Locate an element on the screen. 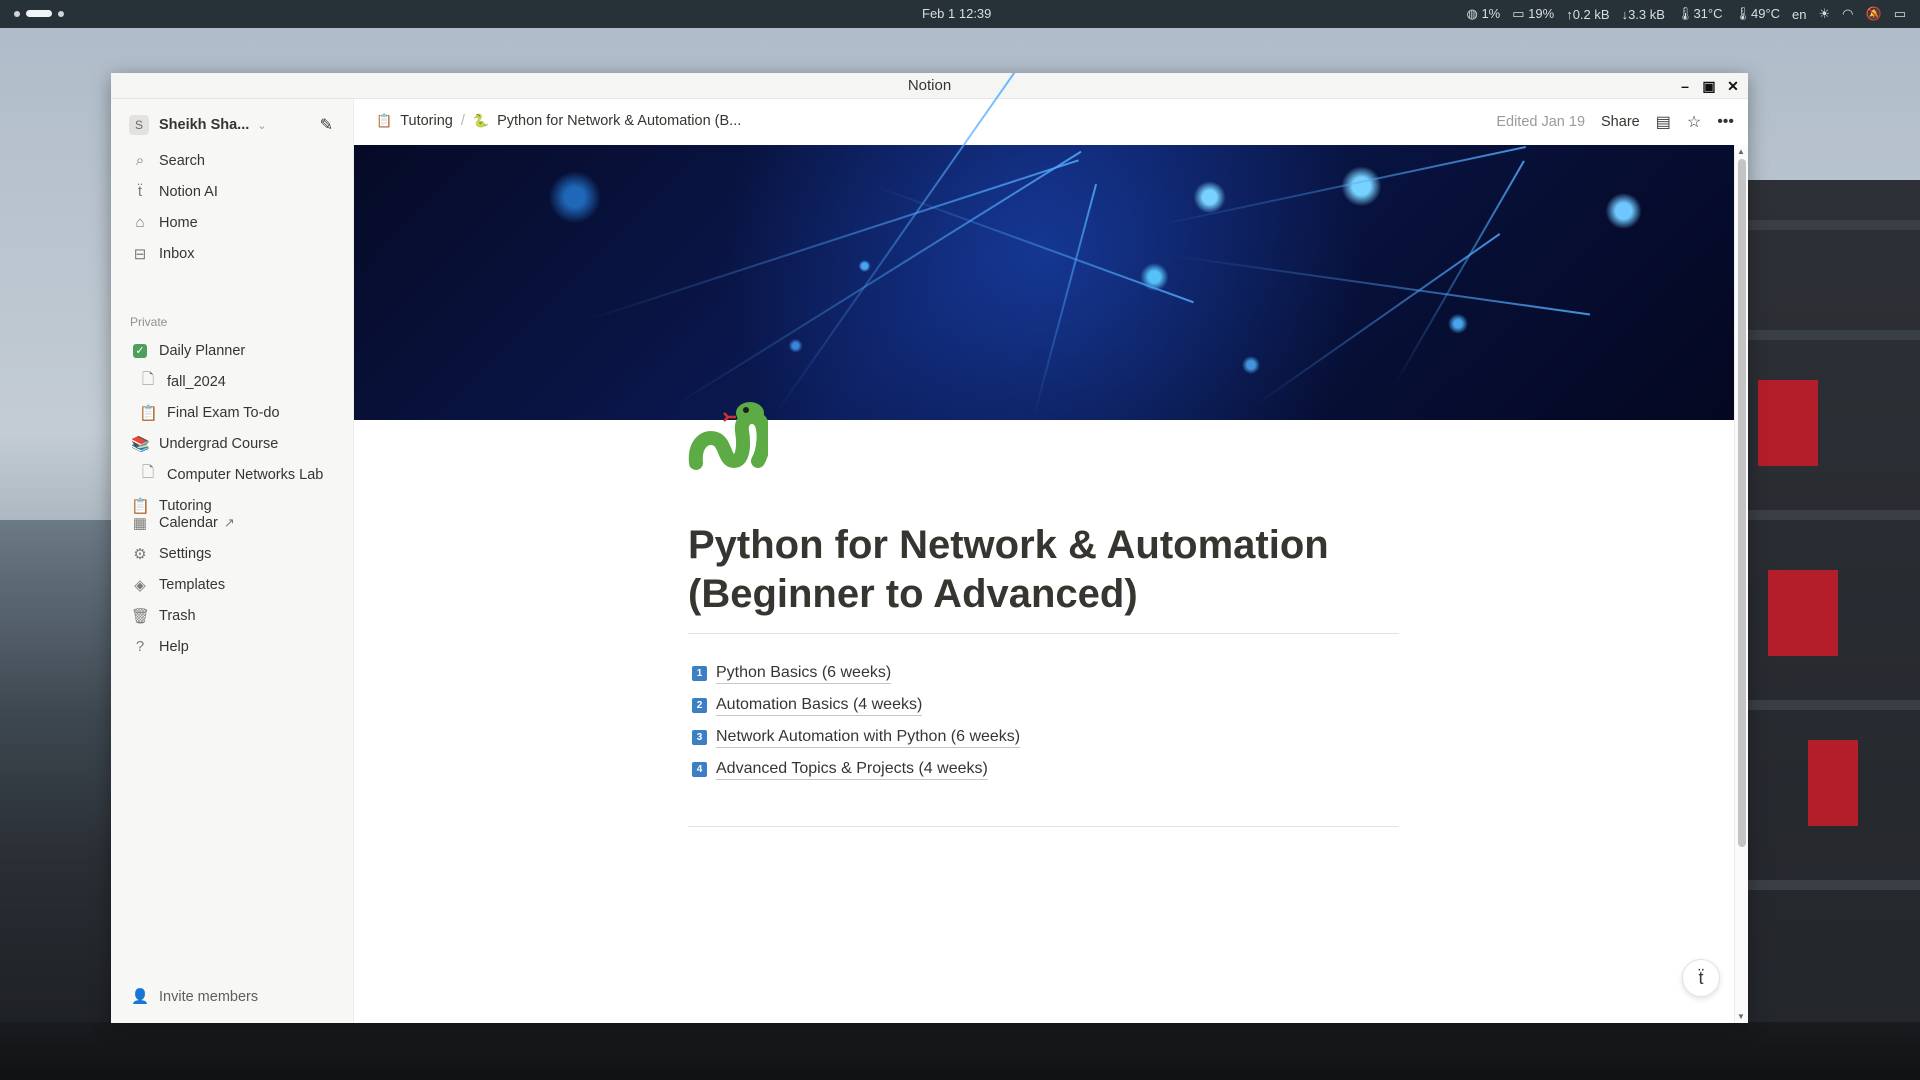  workspace-switcher: S Sheikh Sha... ⌄ ✎ is located at coordinates (234, 125).